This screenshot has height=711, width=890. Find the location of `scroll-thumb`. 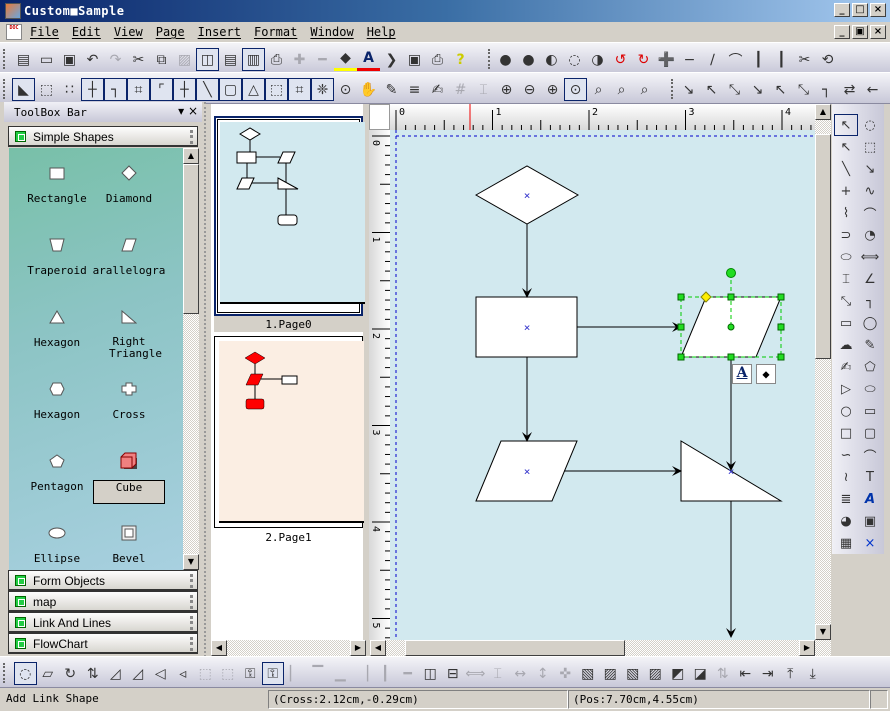

scroll-thumb is located at coordinates (823, 246).